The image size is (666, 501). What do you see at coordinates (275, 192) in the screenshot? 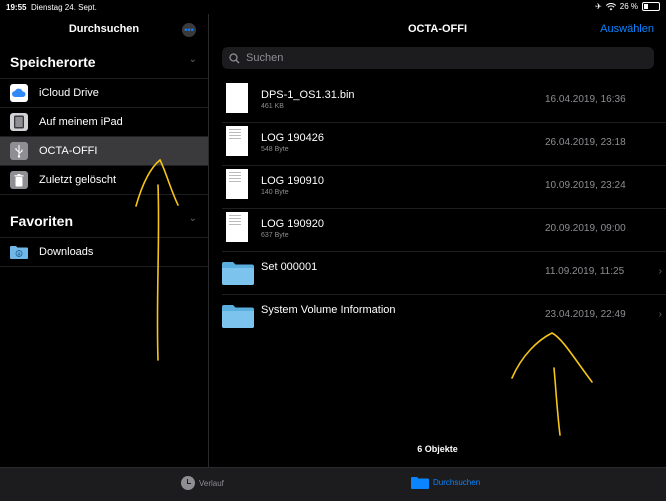
I see `file-size: 140 Byte` at bounding box center [275, 192].